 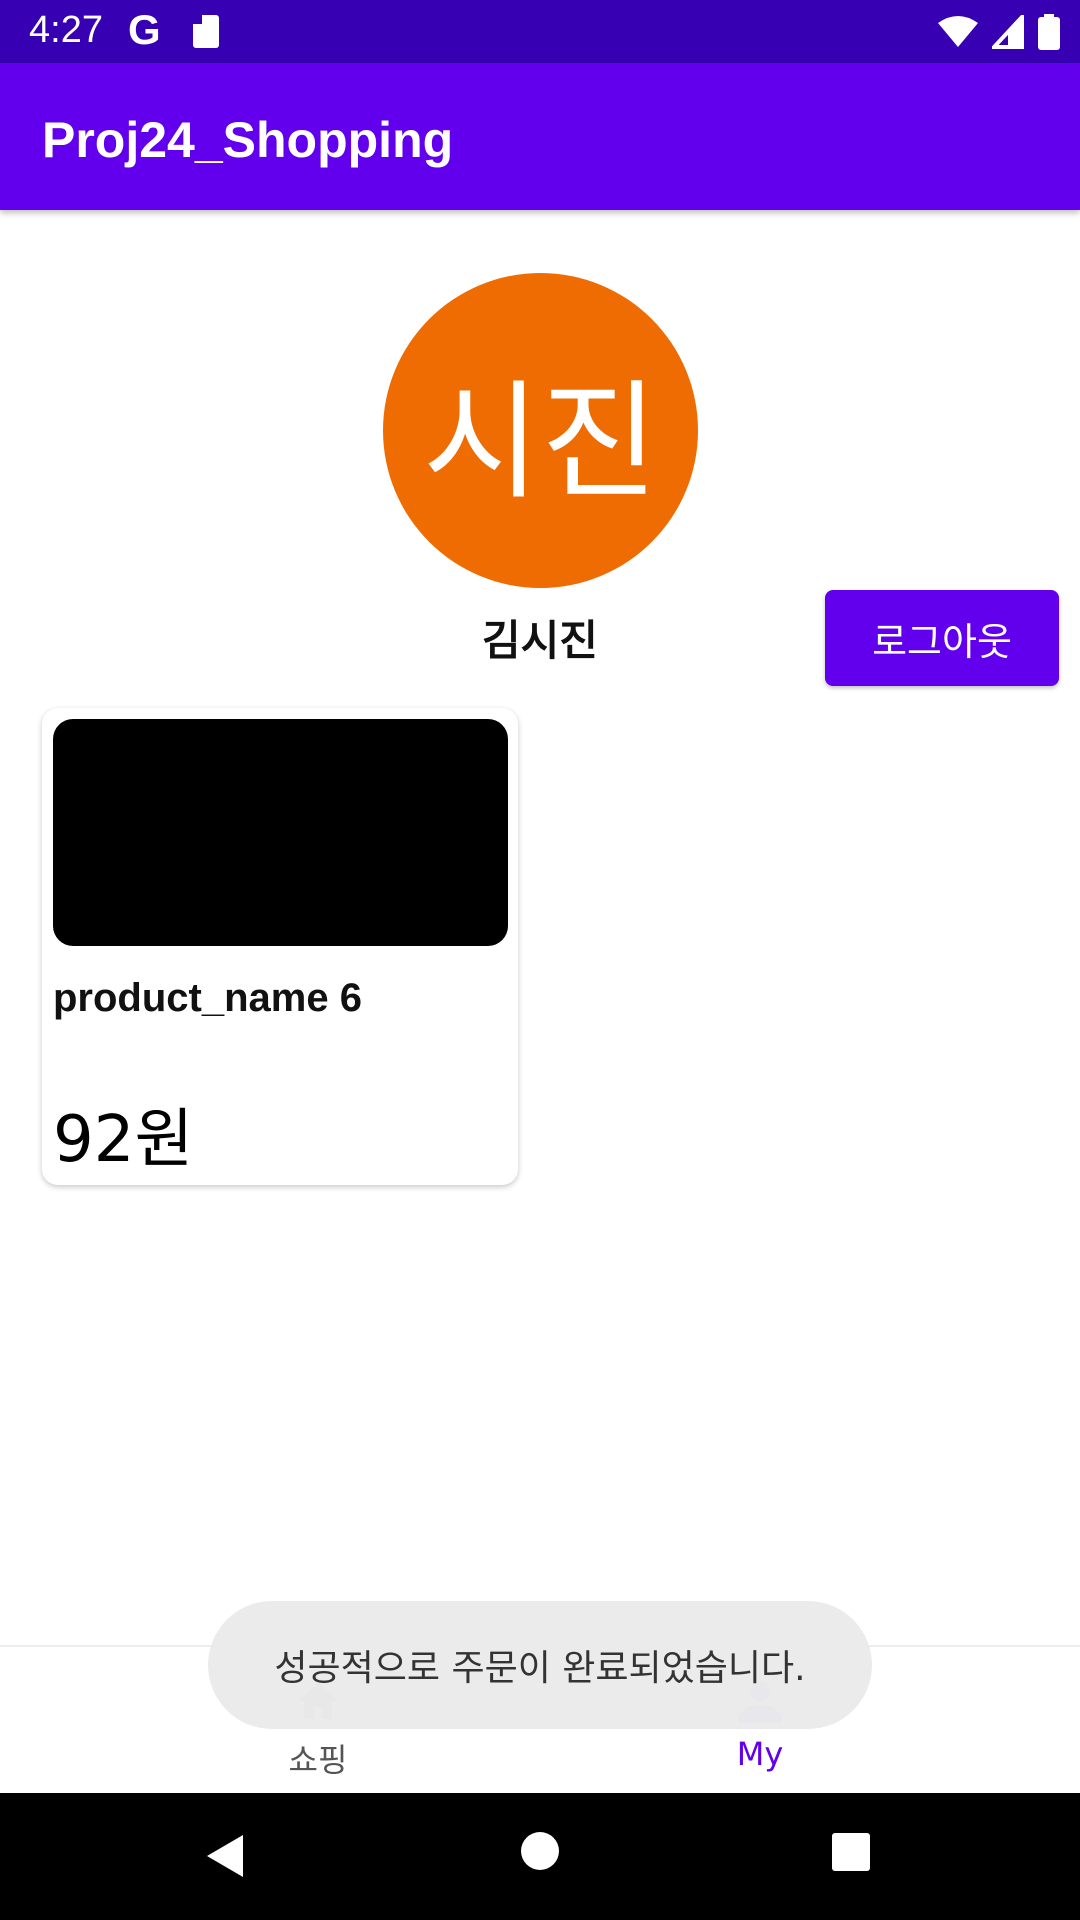 I want to click on recent-apps-button, so click(x=851, y=1852).